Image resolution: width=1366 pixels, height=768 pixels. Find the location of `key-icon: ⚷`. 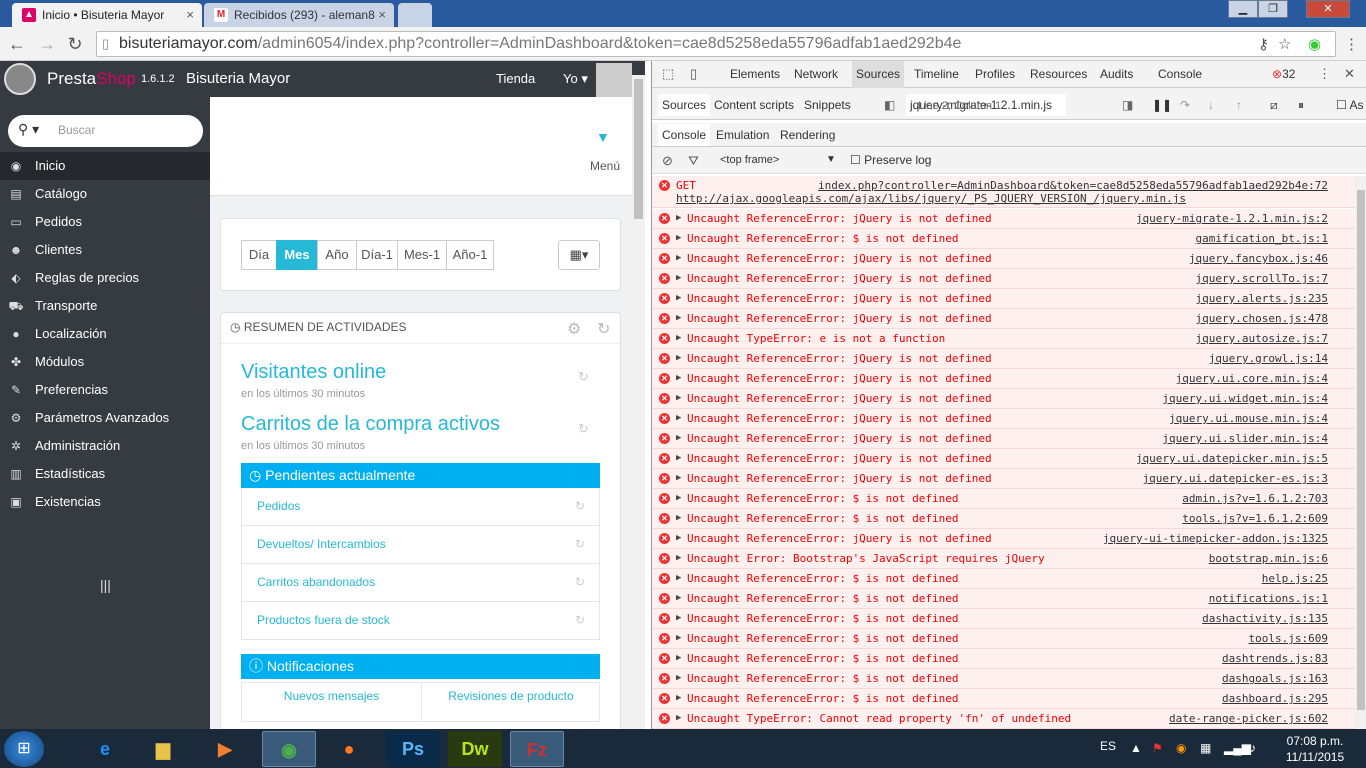

key-icon: ⚷ is located at coordinates (1263, 44).